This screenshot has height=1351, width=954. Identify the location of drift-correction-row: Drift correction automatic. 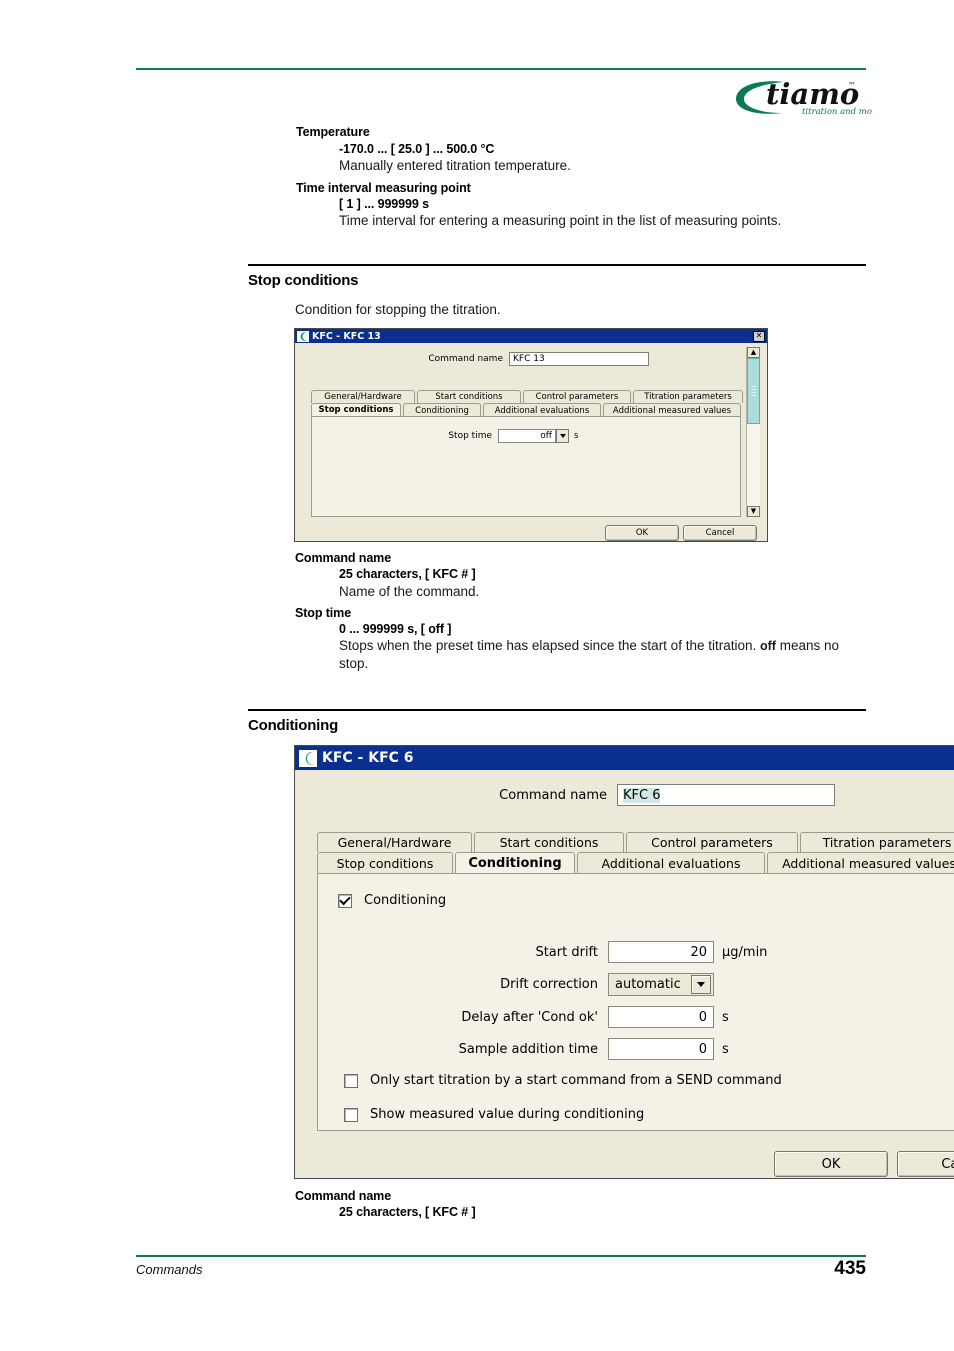
(586, 984).